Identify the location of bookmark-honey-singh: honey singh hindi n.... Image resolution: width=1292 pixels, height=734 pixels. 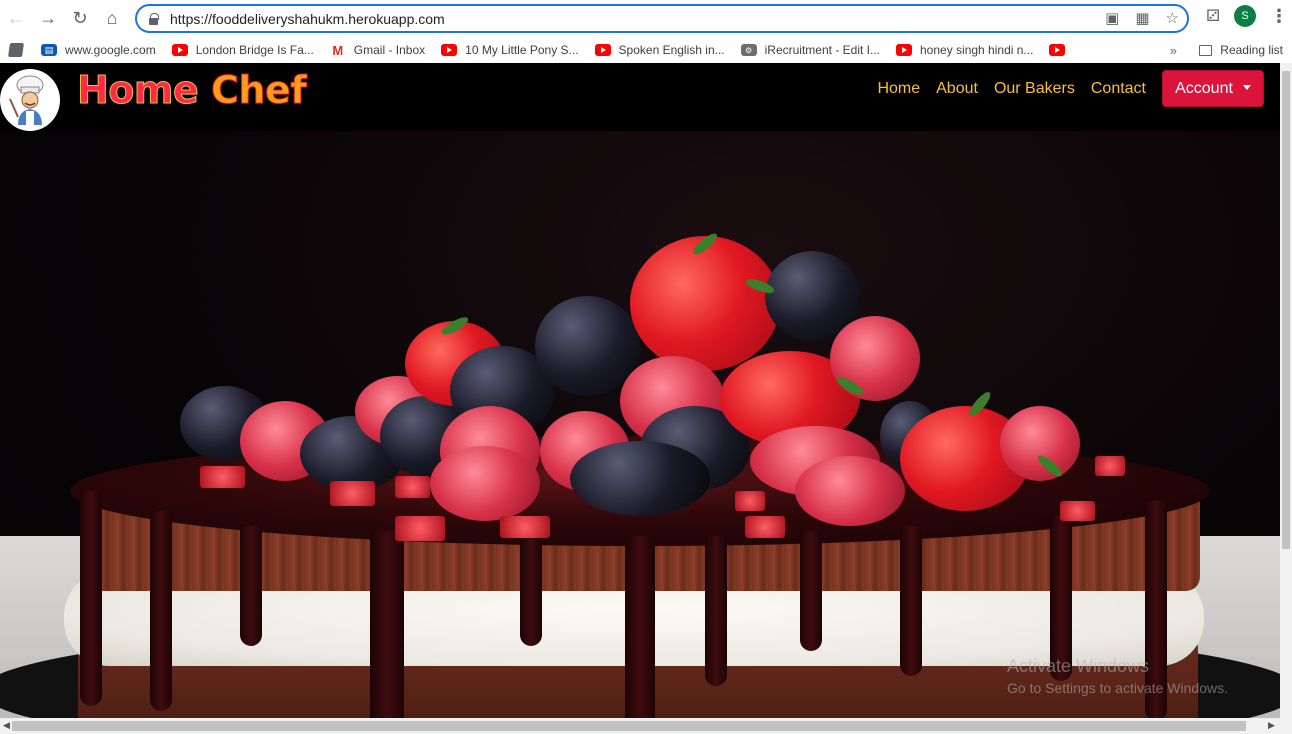
(964, 50).